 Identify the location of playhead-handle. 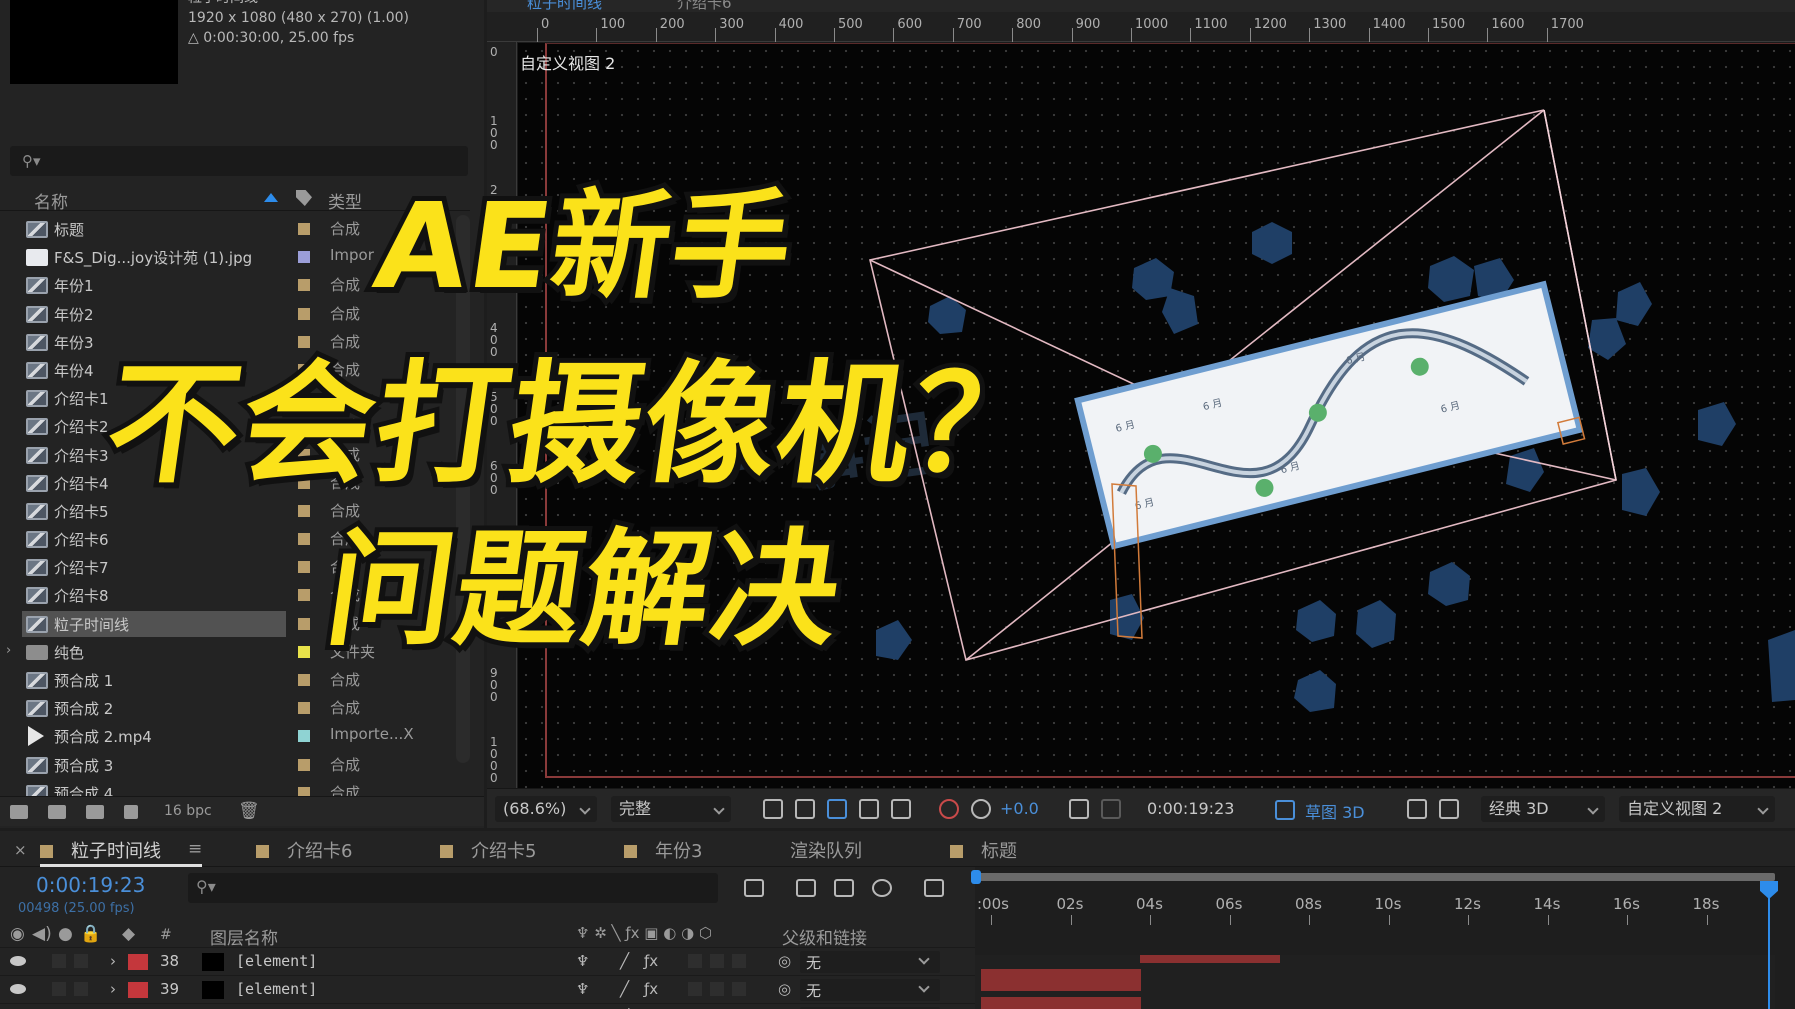
(1769, 890).